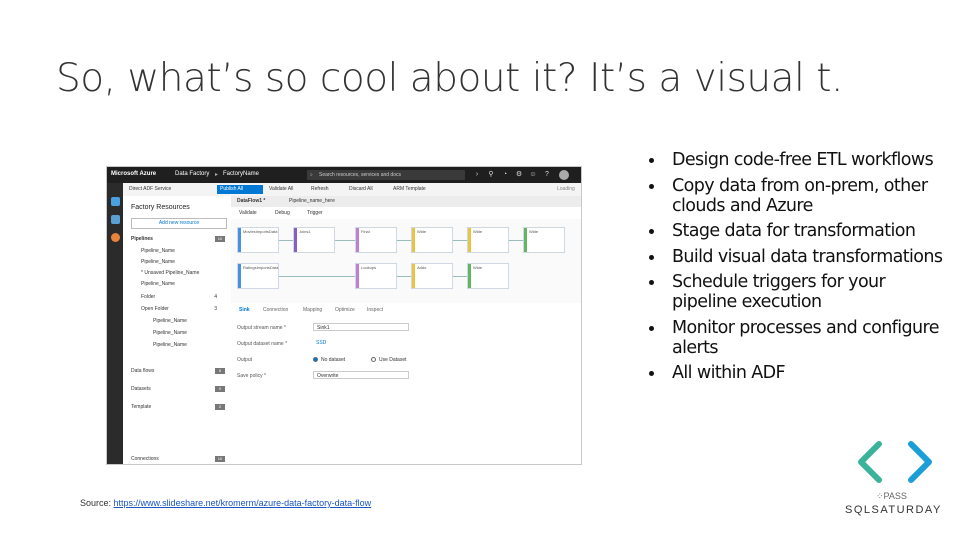 Image resolution: width=960 pixels, height=540 pixels. I want to click on datasets-group: Datasets, so click(141, 389).